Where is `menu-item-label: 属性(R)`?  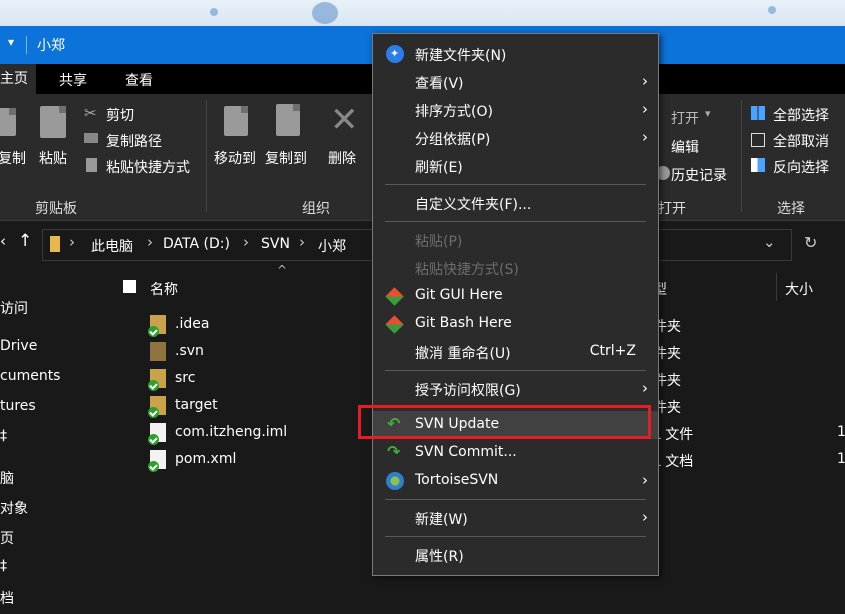
menu-item-label: 属性(R) is located at coordinates (439, 557).